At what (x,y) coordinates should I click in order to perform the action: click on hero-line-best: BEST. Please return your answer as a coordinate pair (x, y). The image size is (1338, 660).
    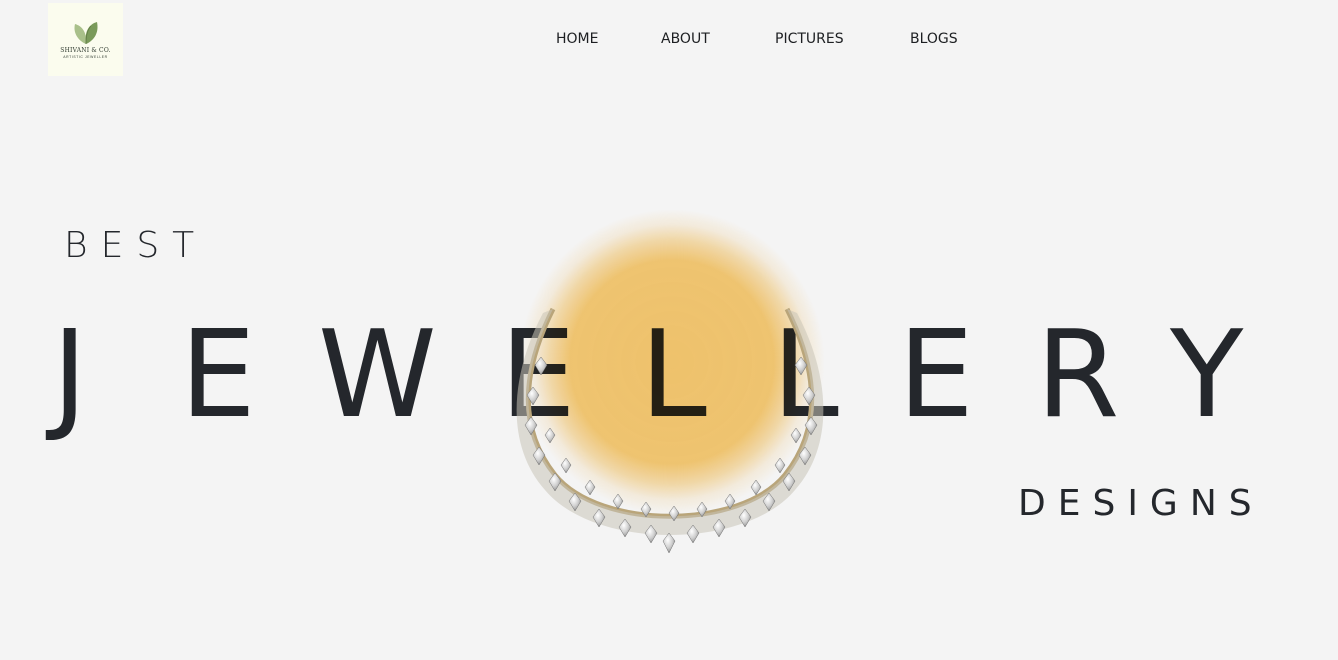
    Looking at the image, I should click on (136, 245).